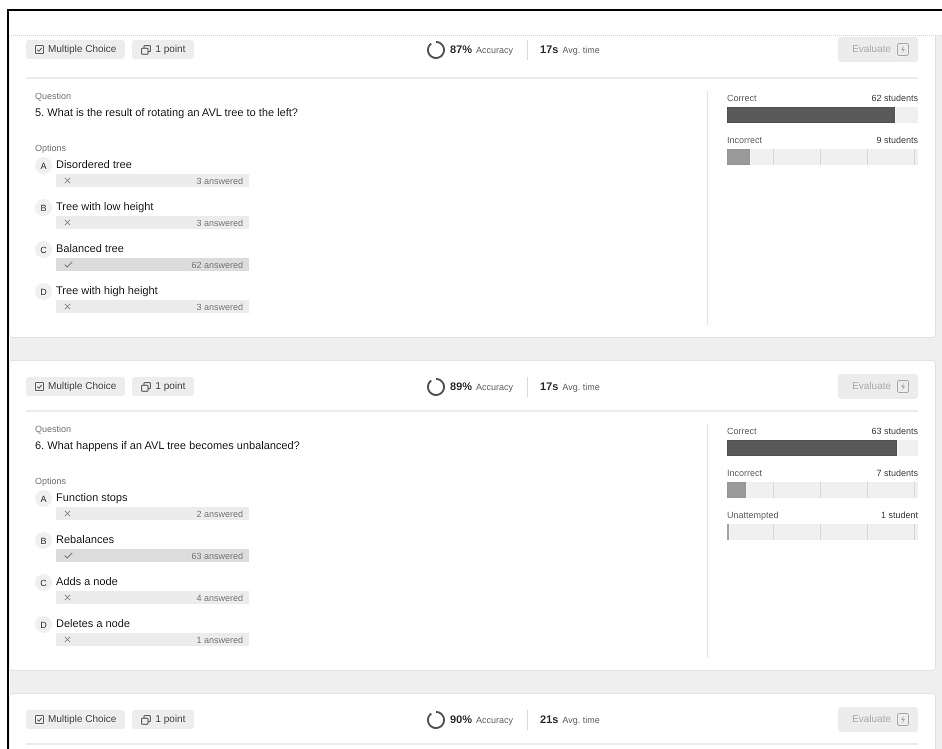 This screenshot has height=749, width=942. What do you see at coordinates (549, 720) in the screenshot?
I see `avg-time-value: 21s` at bounding box center [549, 720].